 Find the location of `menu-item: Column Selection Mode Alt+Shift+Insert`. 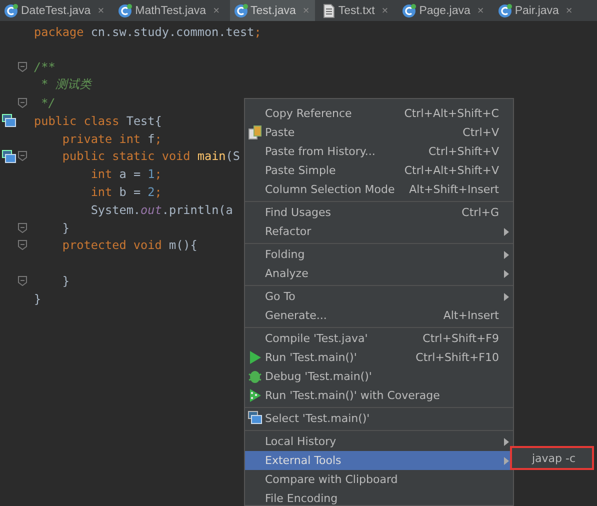

menu-item: Column Selection Mode Alt+Shift+Insert is located at coordinates (379, 189).